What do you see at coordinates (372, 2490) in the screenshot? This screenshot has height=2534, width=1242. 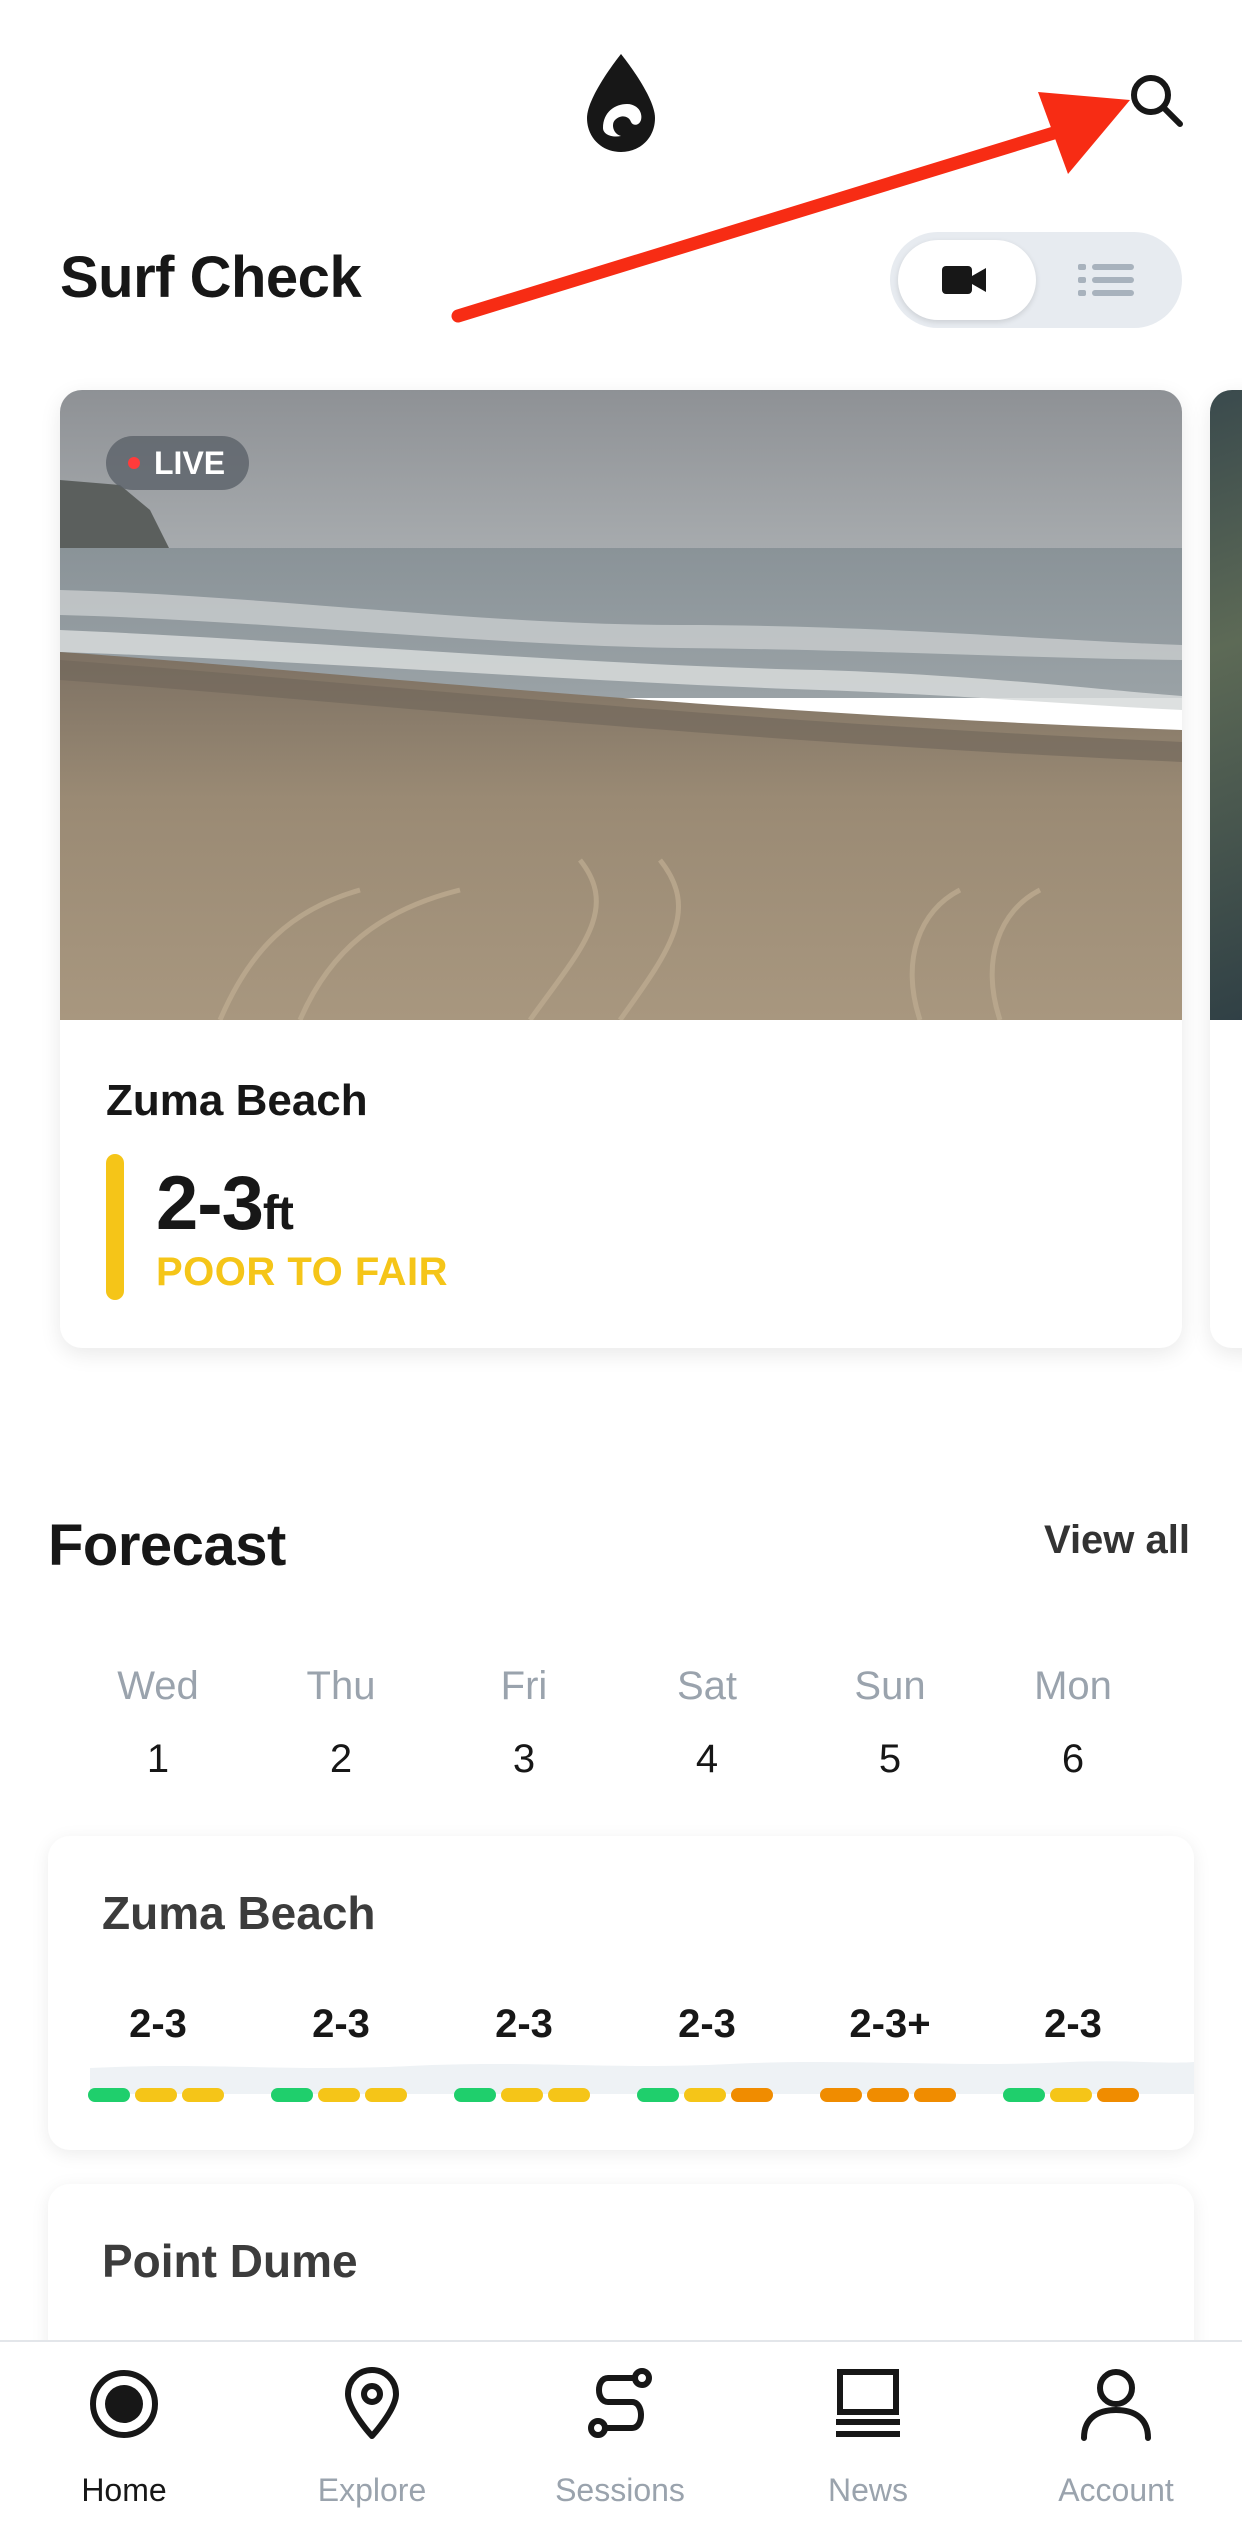 I see `nav-label: Explore` at bounding box center [372, 2490].